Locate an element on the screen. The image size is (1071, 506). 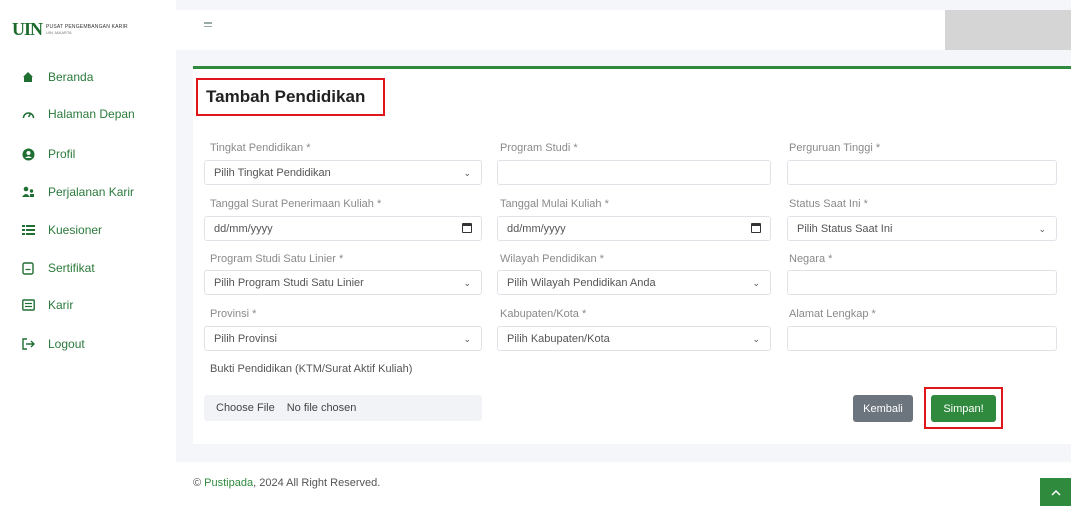
sidebar-item-label: Sertifikat is located at coordinates (71, 268).